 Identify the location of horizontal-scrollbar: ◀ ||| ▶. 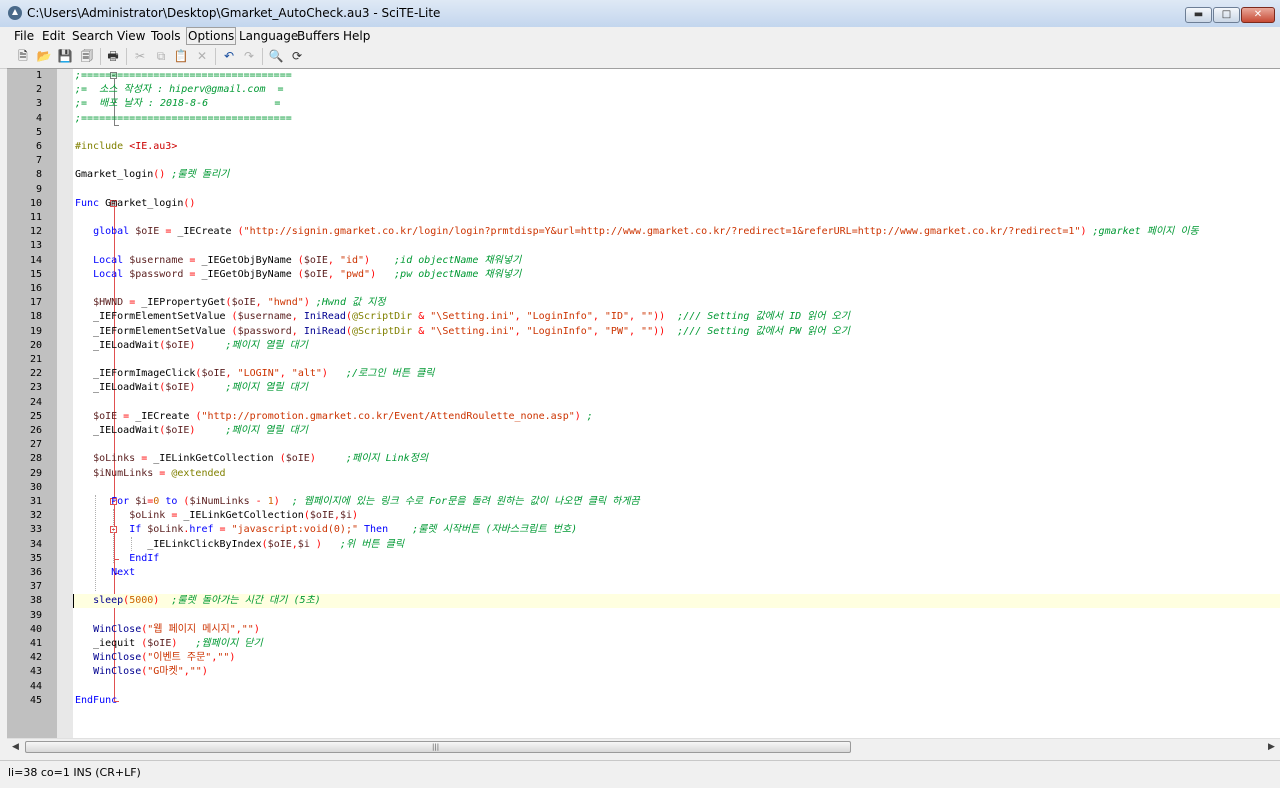
(643, 747).